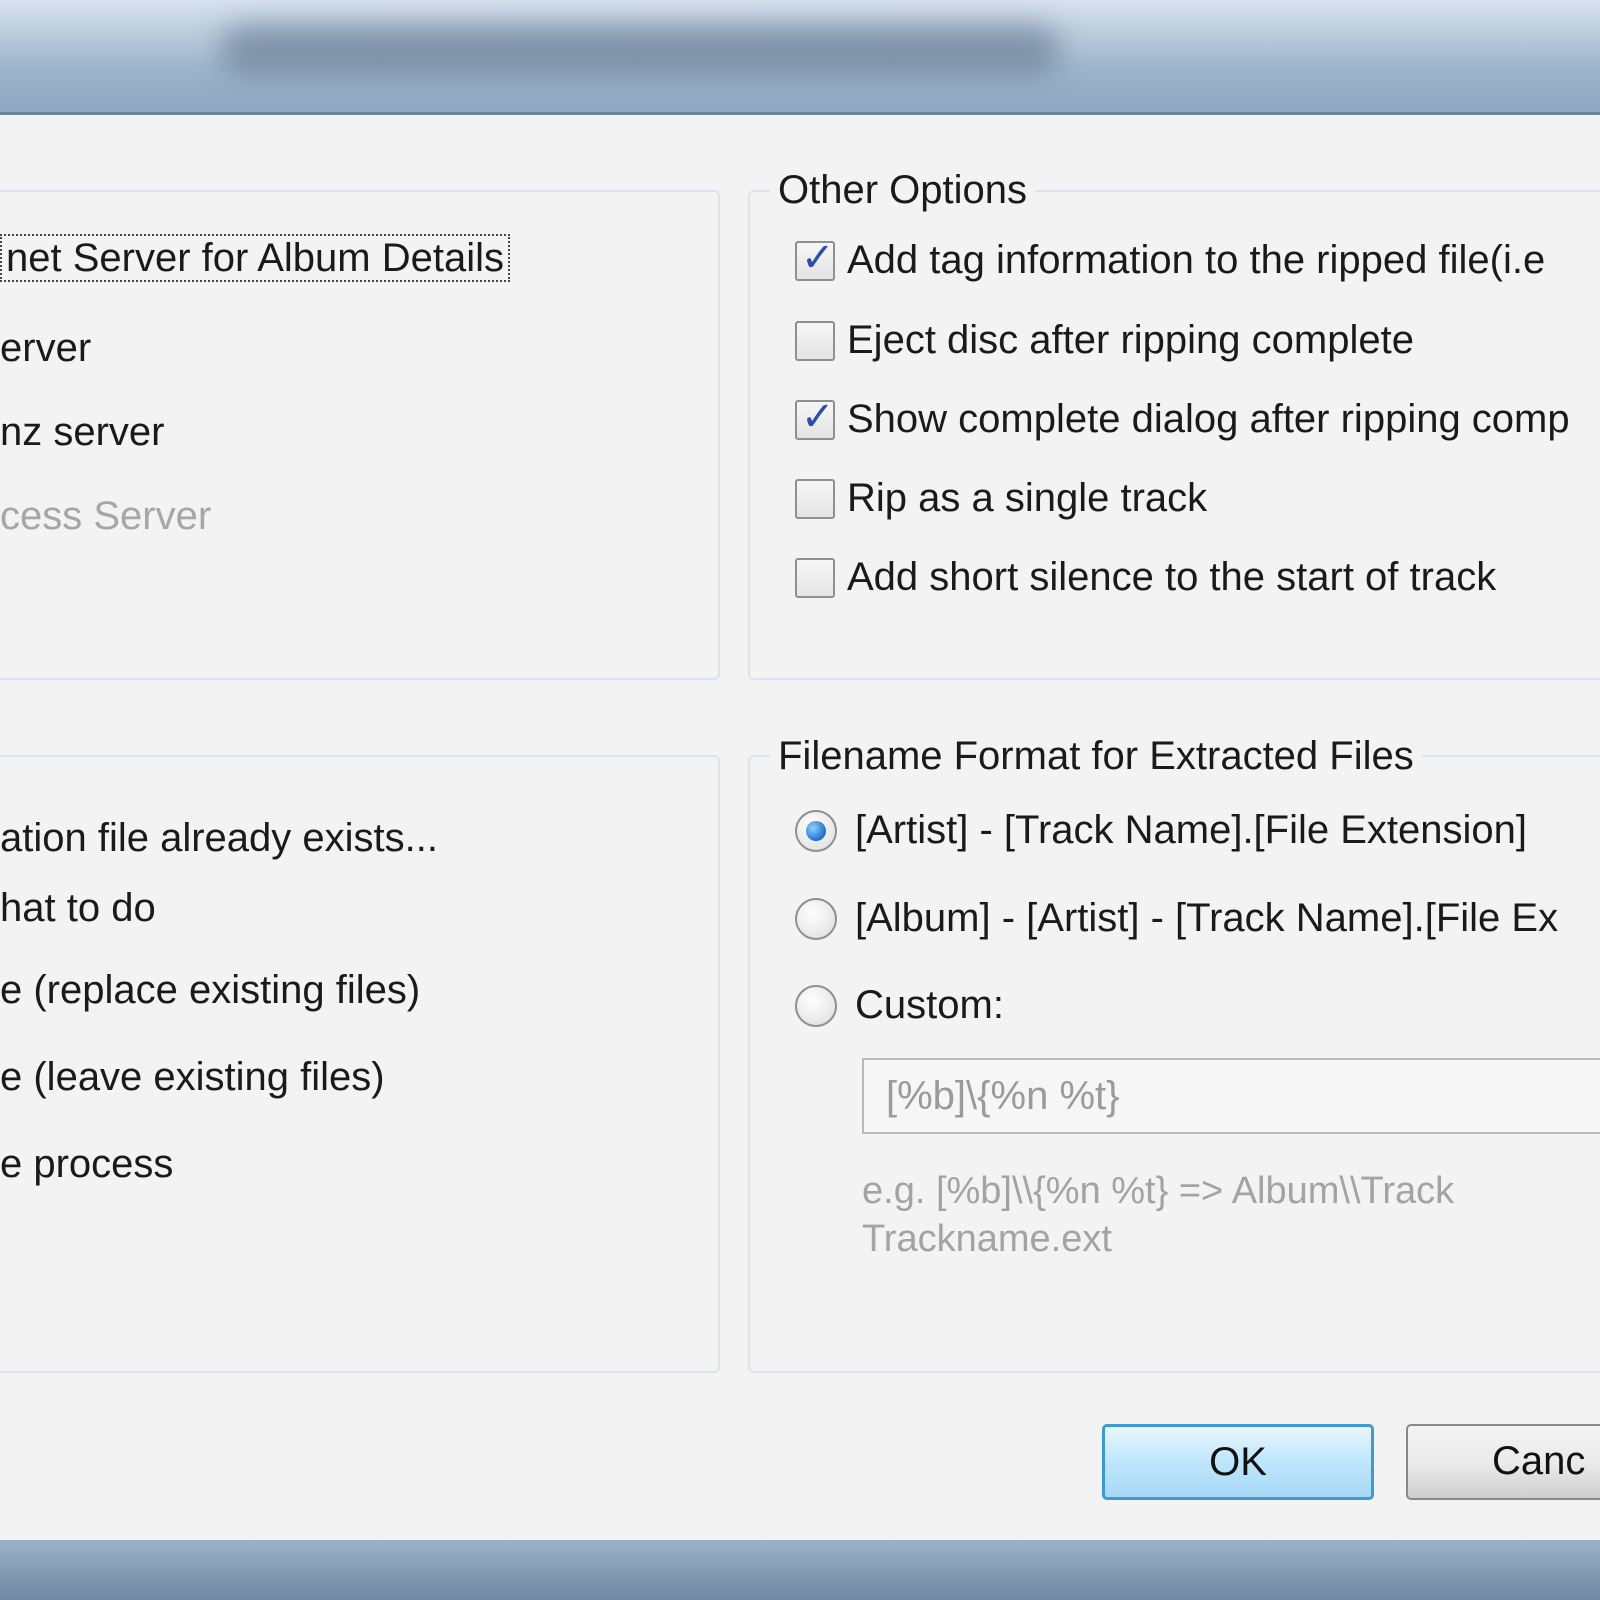 Image resolution: width=1600 pixels, height=1600 pixels. What do you see at coordinates (78, 908) in the screenshot?
I see `file-exists-option-ask: hat to do` at bounding box center [78, 908].